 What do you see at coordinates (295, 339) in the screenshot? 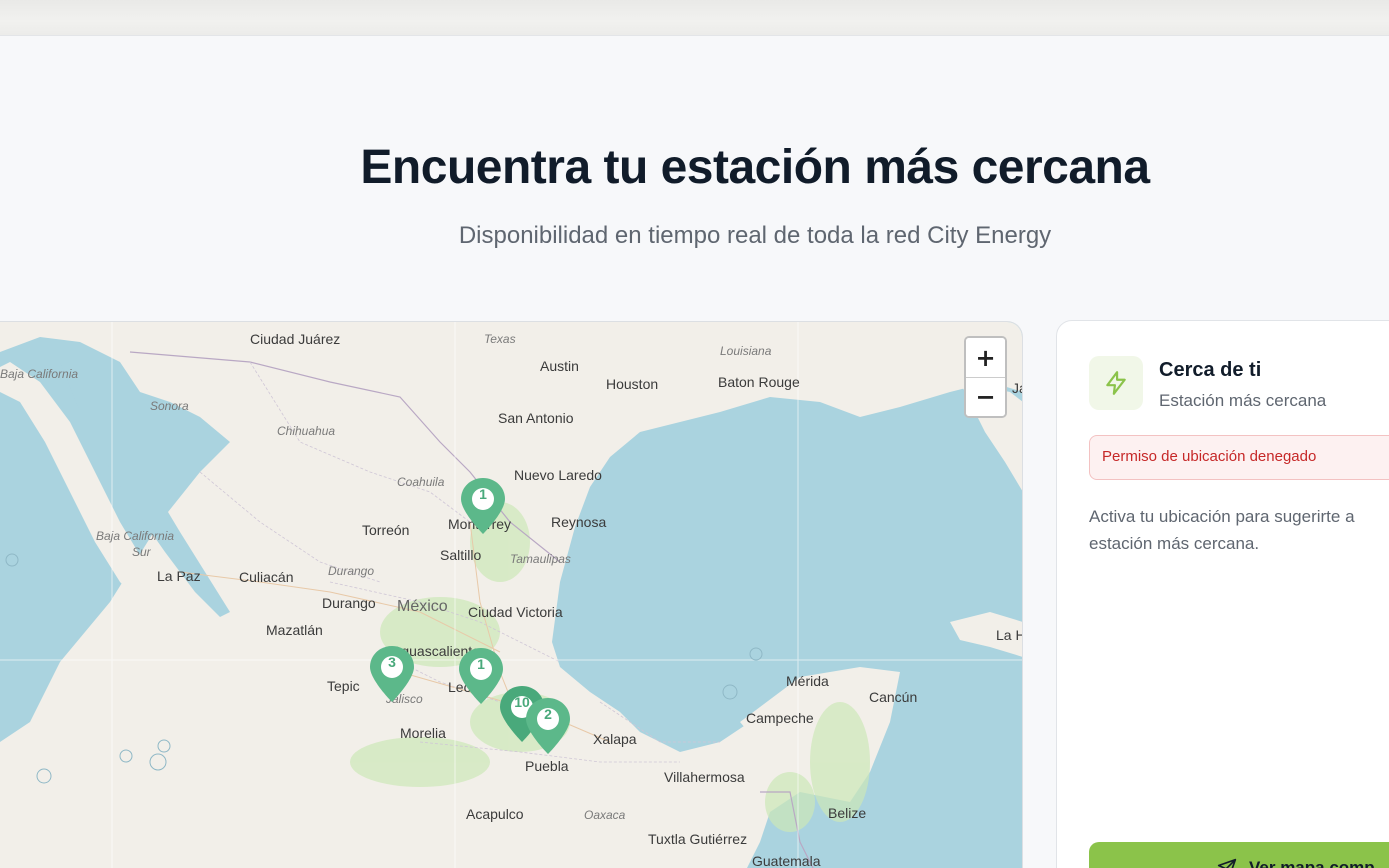
I see `map-label-ciudad-juarez: Ciudad Juárez` at bounding box center [295, 339].